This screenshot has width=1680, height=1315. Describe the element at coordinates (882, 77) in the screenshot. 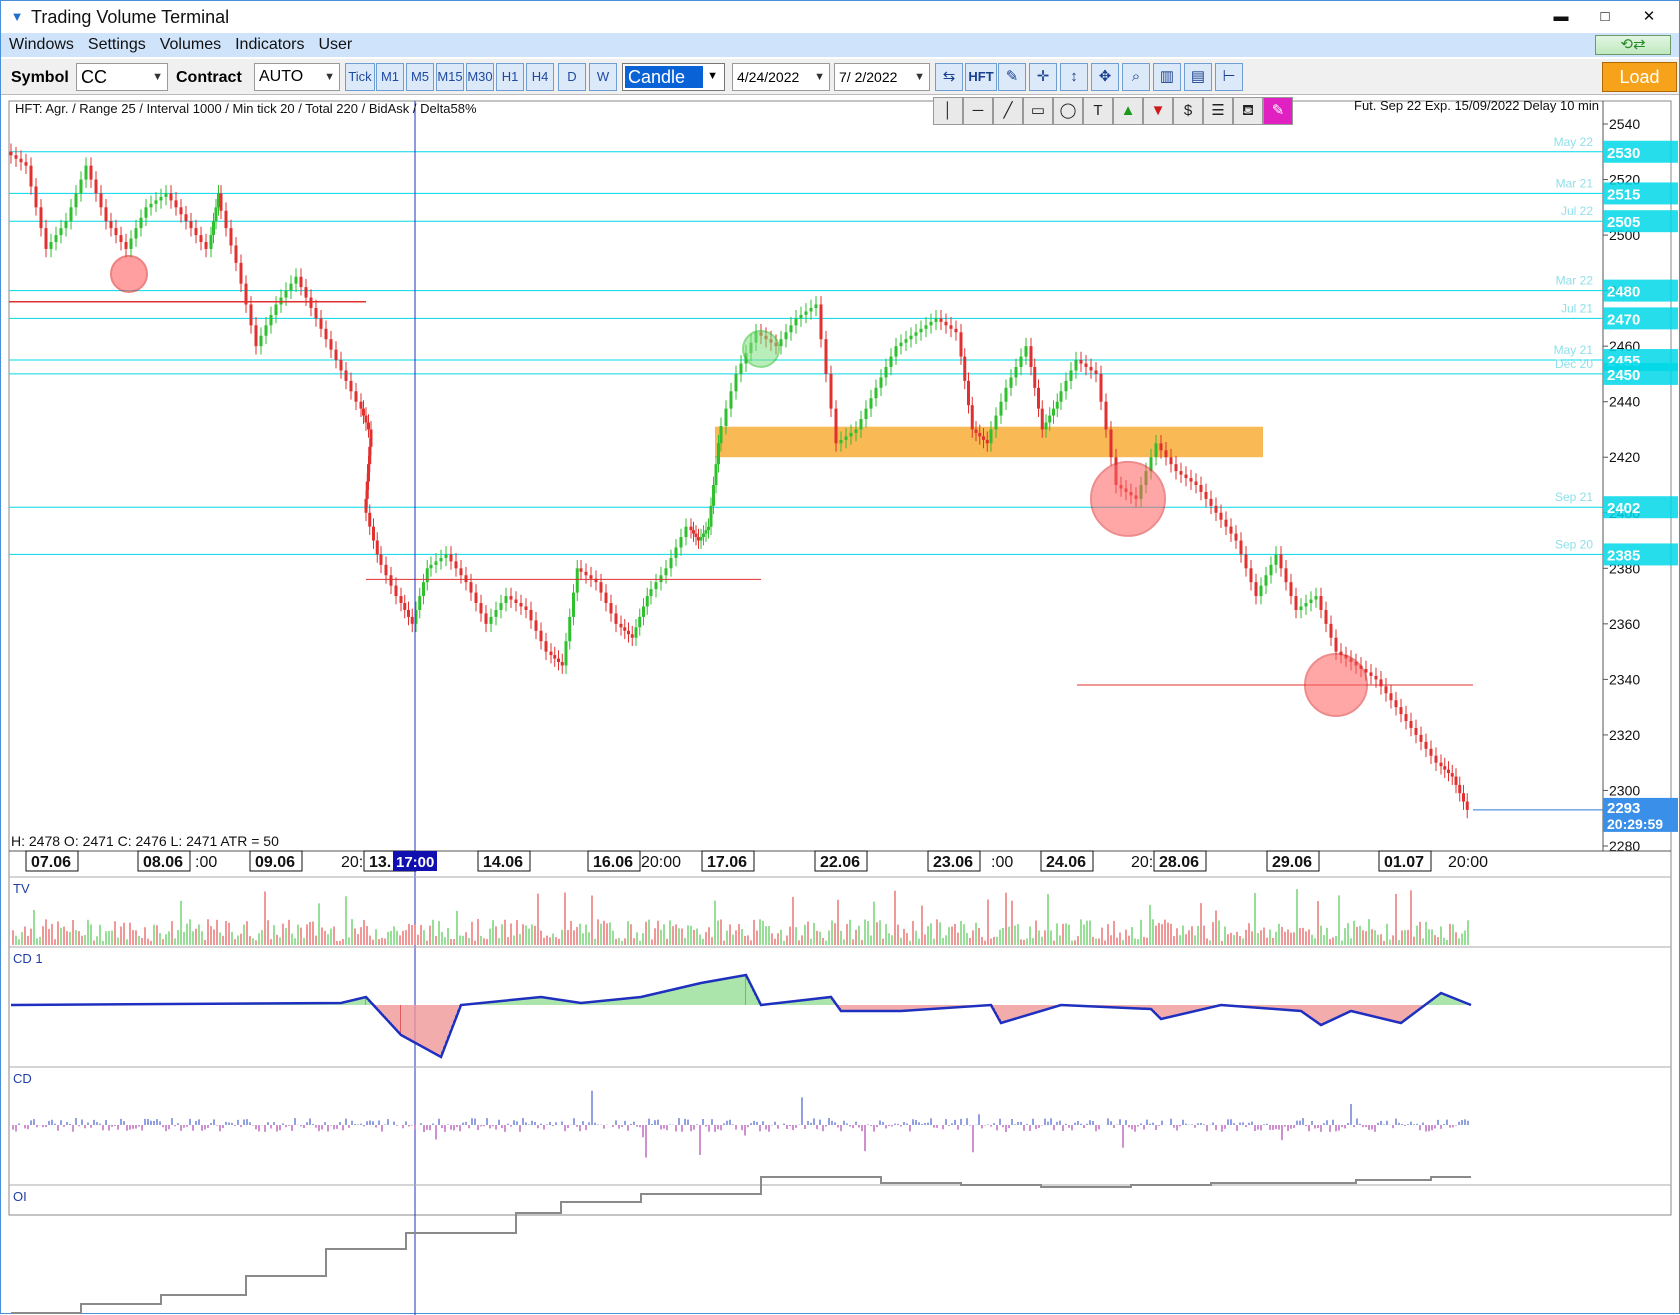

I see `date-to-picker: 7/ 2/2022 ▼` at that location.